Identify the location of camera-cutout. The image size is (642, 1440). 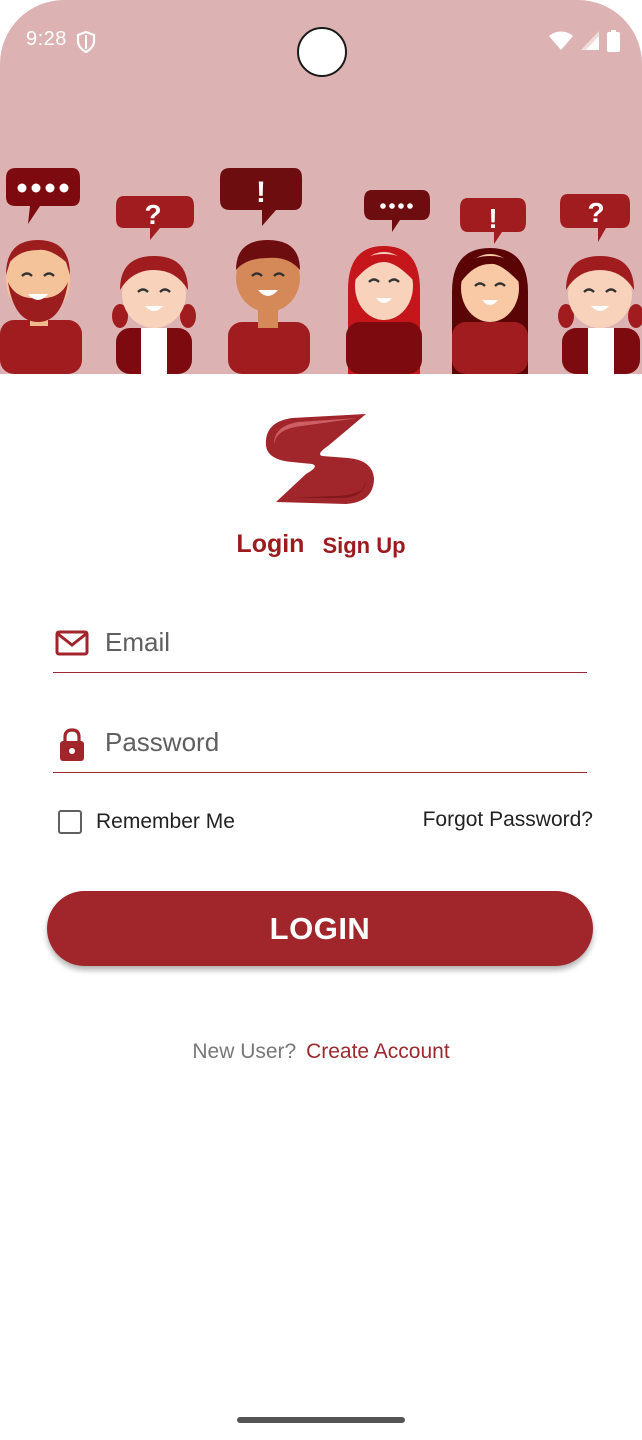
(322, 52).